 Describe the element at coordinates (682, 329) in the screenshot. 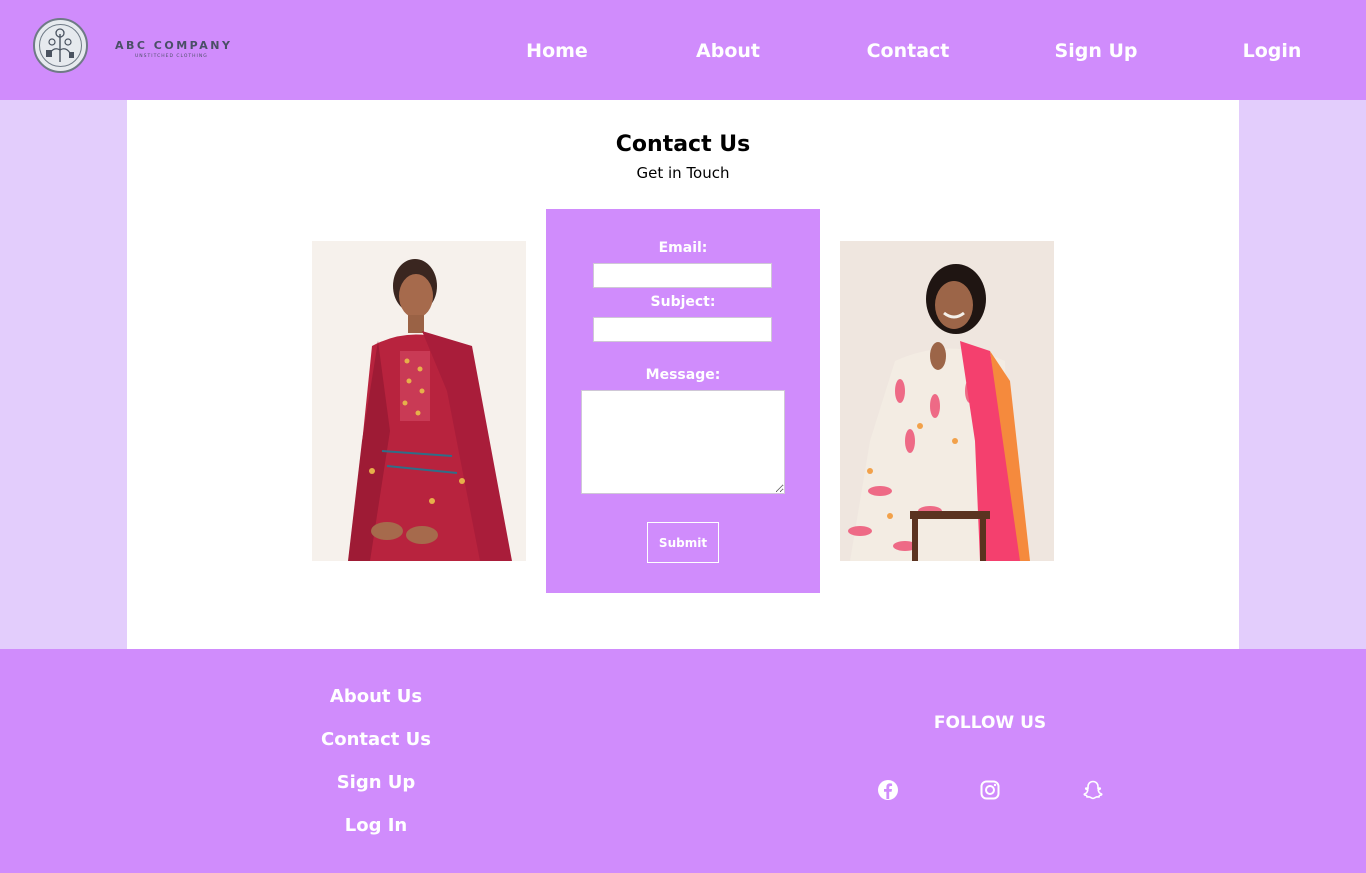

I see `subject-field` at that location.